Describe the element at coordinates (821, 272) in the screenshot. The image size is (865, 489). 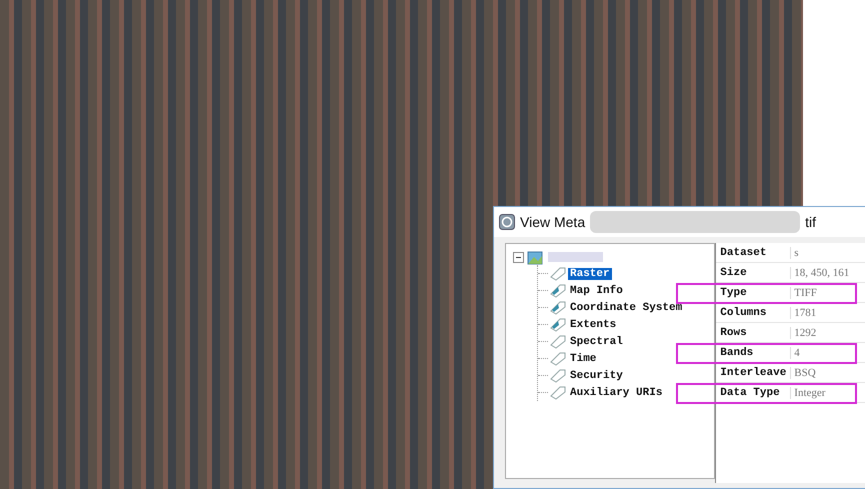
I see `property-value: 18, 450, 161` at that location.